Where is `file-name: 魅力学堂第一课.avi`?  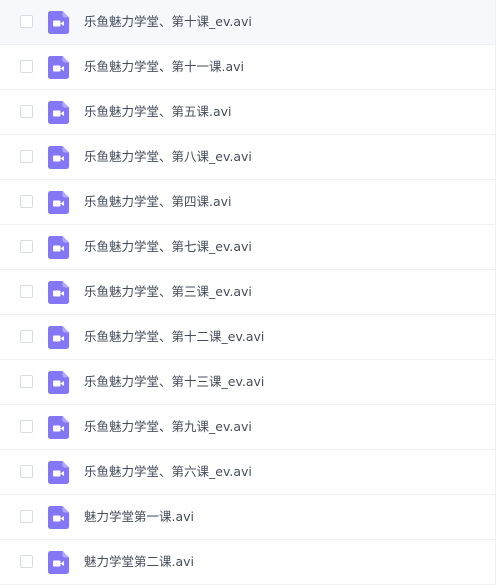 file-name: 魅力学堂第一课.avi is located at coordinates (139, 517).